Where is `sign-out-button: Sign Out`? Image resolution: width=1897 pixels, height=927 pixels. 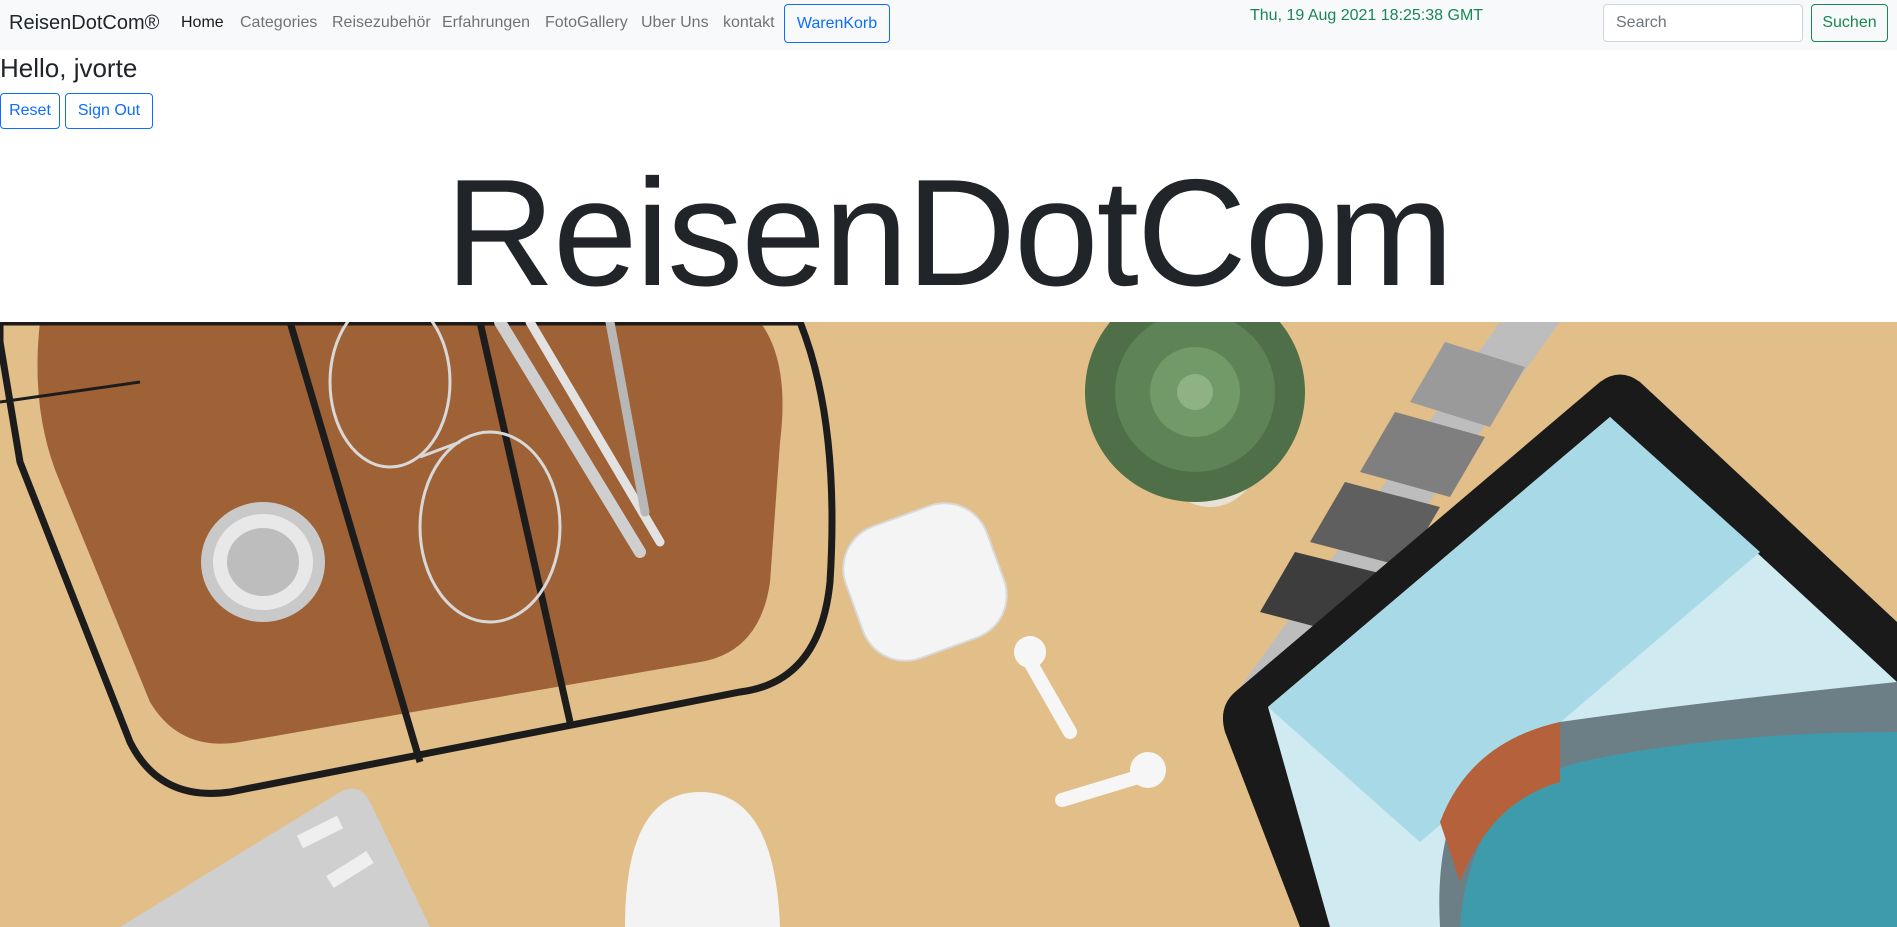
sign-out-button: Sign Out is located at coordinates (109, 111).